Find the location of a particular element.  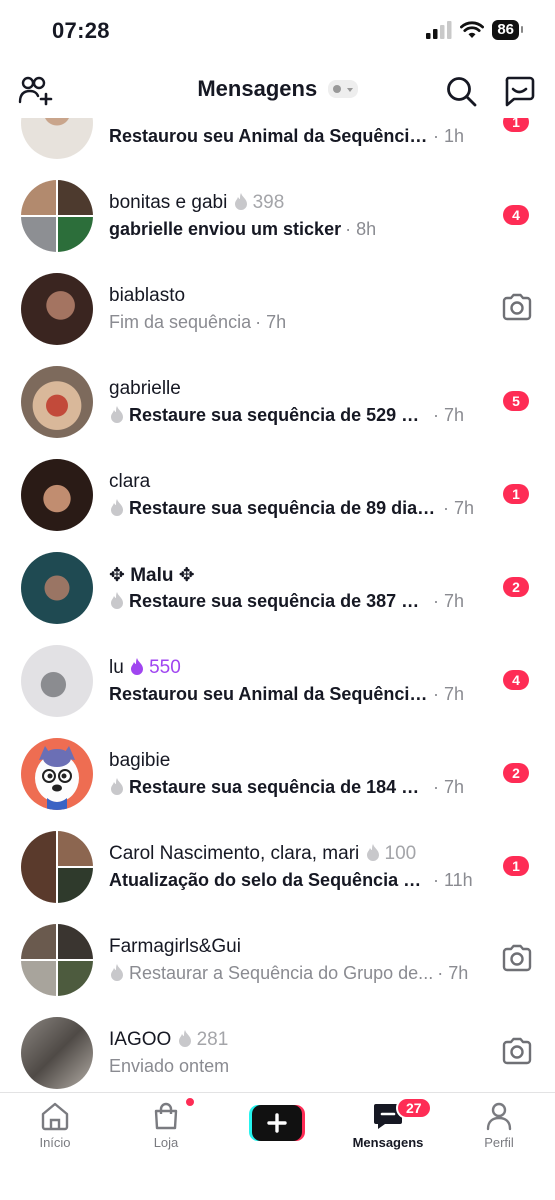

tab-profile: Perfil is located at coordinates (499, 1125).